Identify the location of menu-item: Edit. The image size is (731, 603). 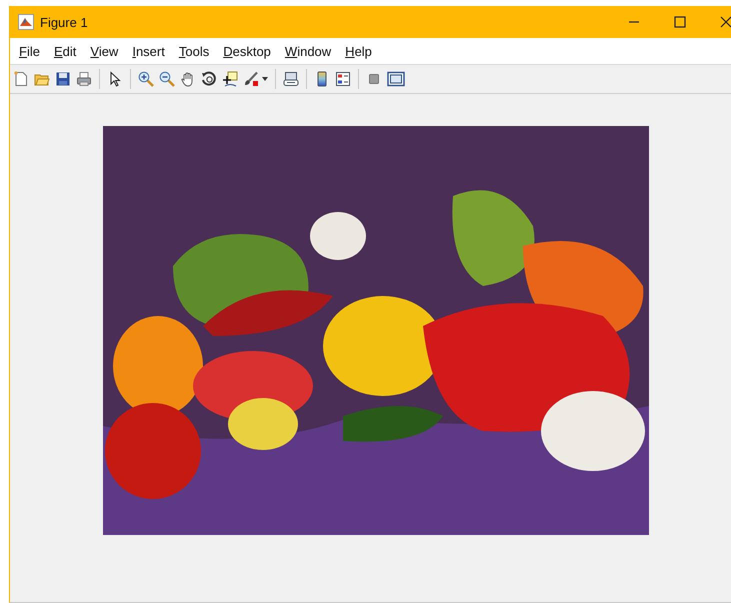
(65, 51).